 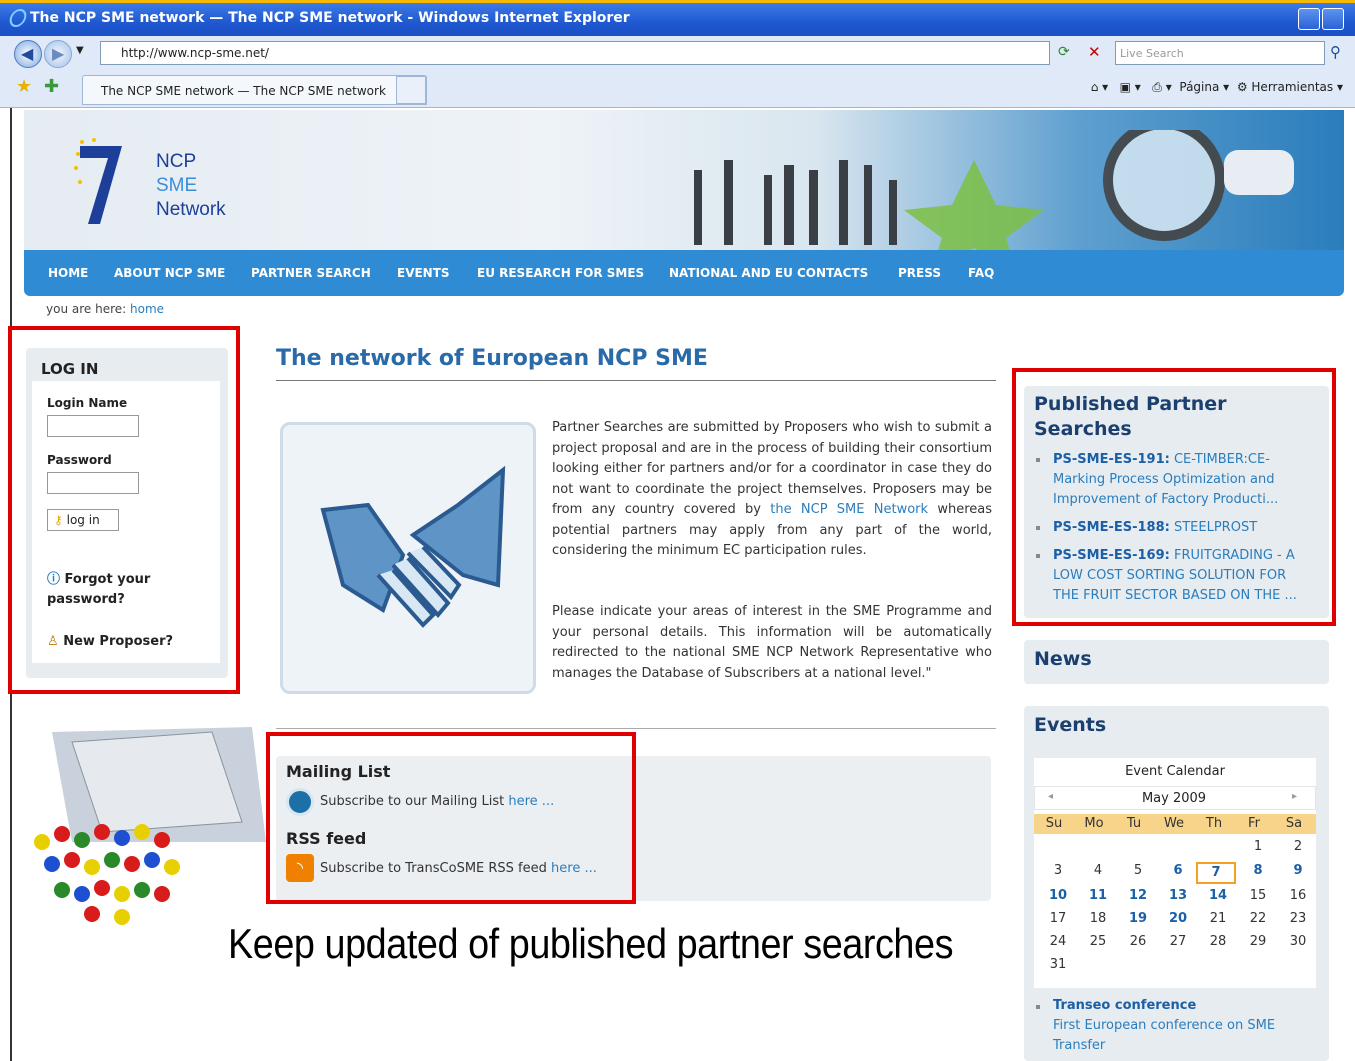 What do you see at coordinates (1220, 53) in the screenshot?
I see `search-input: Live Search` at bounding box center [1220, 53].